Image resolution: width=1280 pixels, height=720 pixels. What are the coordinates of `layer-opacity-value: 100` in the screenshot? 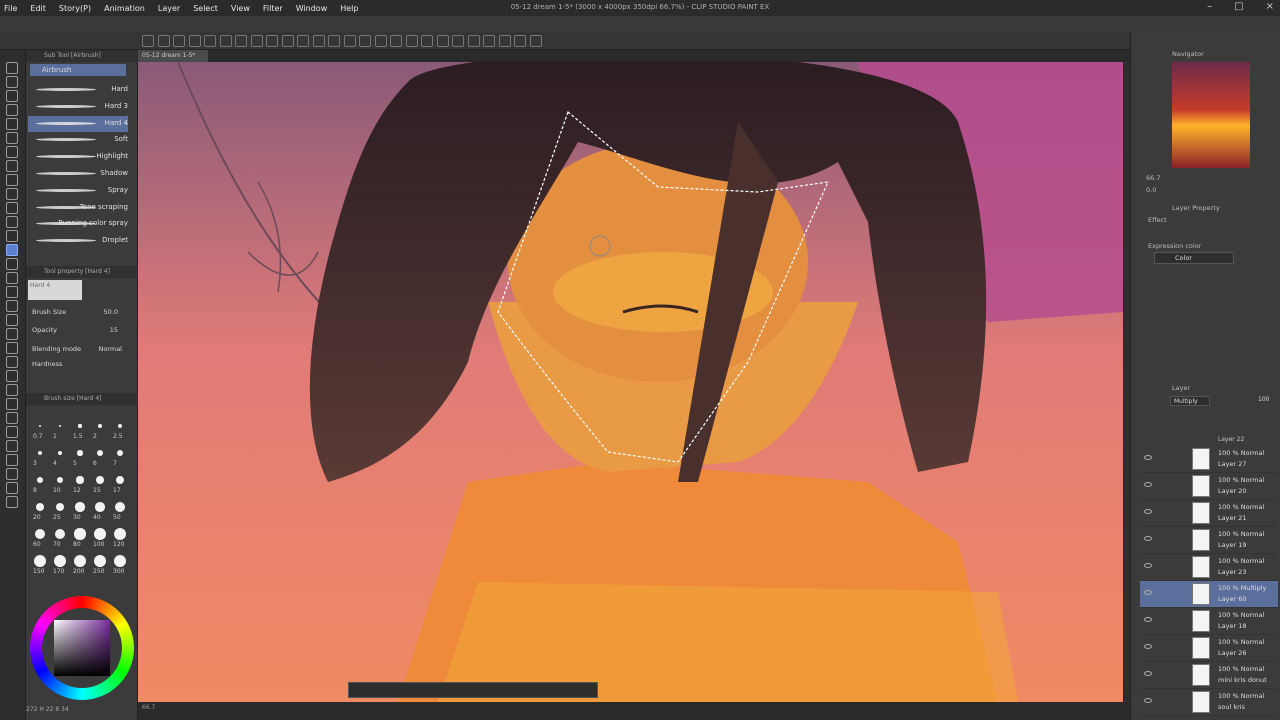 It's located at (1263, 399).